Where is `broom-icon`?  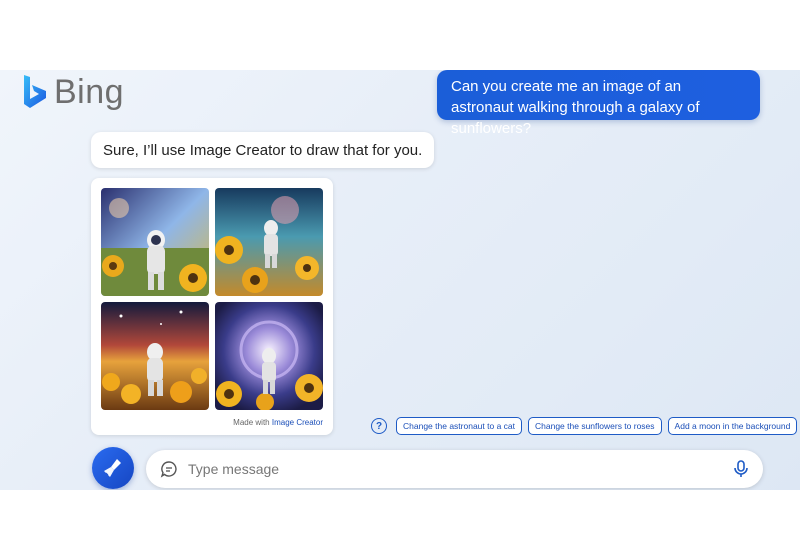
broom-icon is located at coordinates (112, 468).